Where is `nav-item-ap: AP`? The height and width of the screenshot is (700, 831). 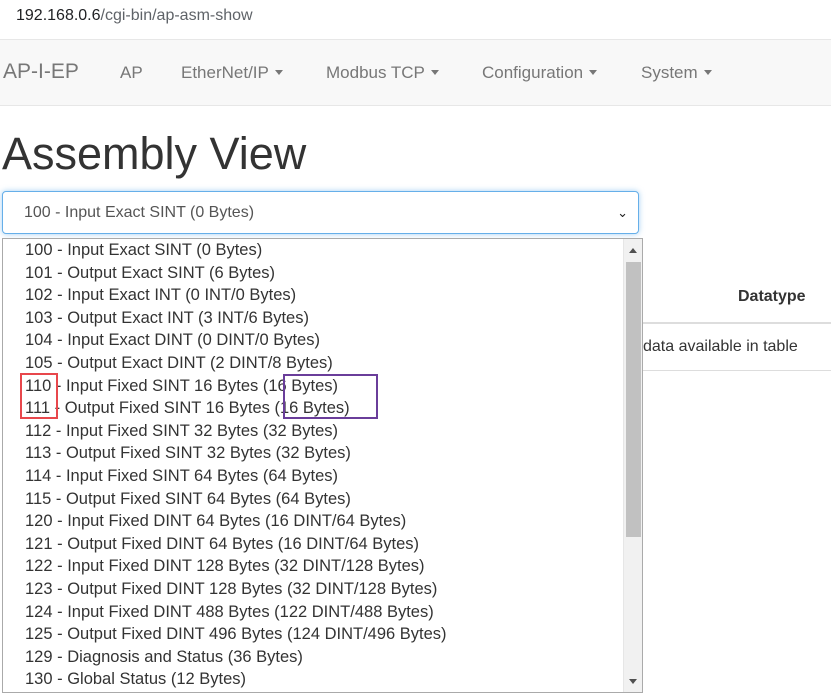 nav-item-ap: AP is located at coordinates (131, 73).